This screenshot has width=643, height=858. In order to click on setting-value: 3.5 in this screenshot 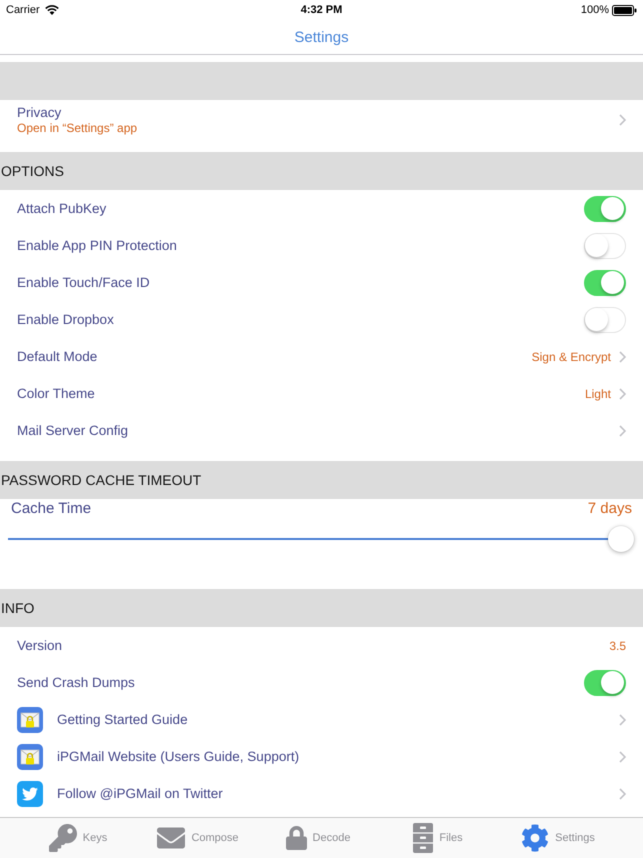, I will do `click(617, 645)`.